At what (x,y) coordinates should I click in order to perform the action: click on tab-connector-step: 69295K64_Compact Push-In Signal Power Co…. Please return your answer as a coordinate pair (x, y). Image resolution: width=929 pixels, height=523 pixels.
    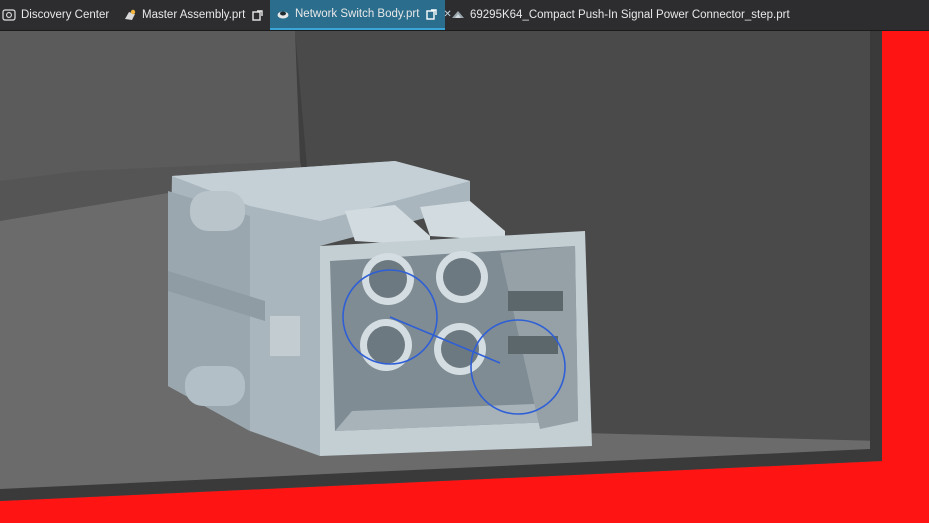
    Looking at the image, I should click on (618, 15).